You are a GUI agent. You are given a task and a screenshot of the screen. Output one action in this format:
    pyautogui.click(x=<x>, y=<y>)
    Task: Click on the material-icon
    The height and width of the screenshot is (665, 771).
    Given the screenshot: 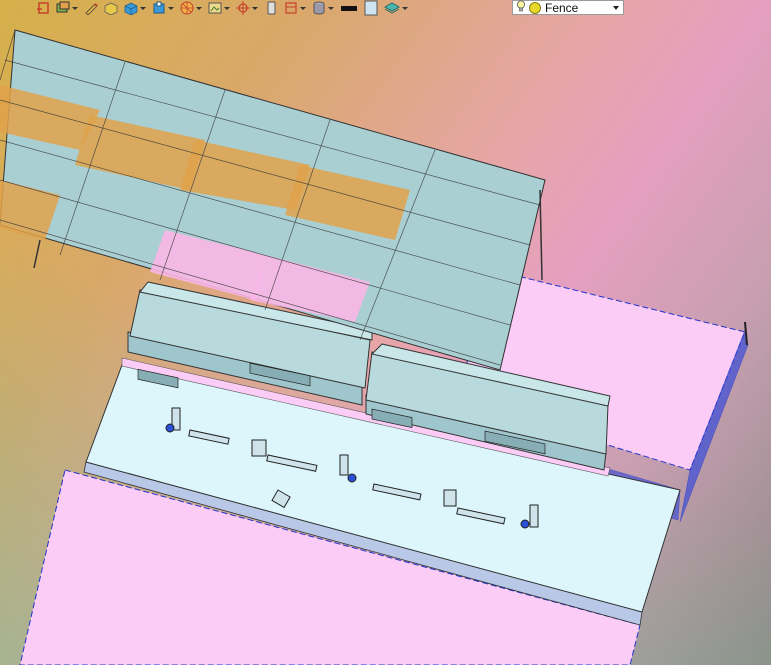 What is the action you would take?
    pyautogui.click(x=396, y=8)
    